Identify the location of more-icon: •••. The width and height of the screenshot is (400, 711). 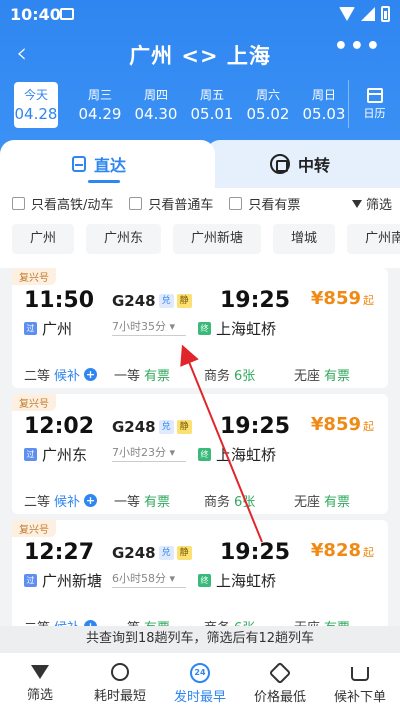
(358, 46).